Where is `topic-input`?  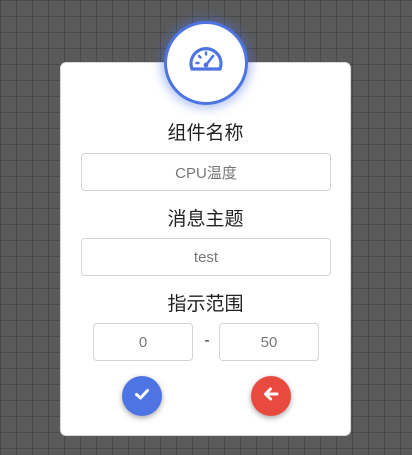 topic-input is located at coordinates (206, 257).